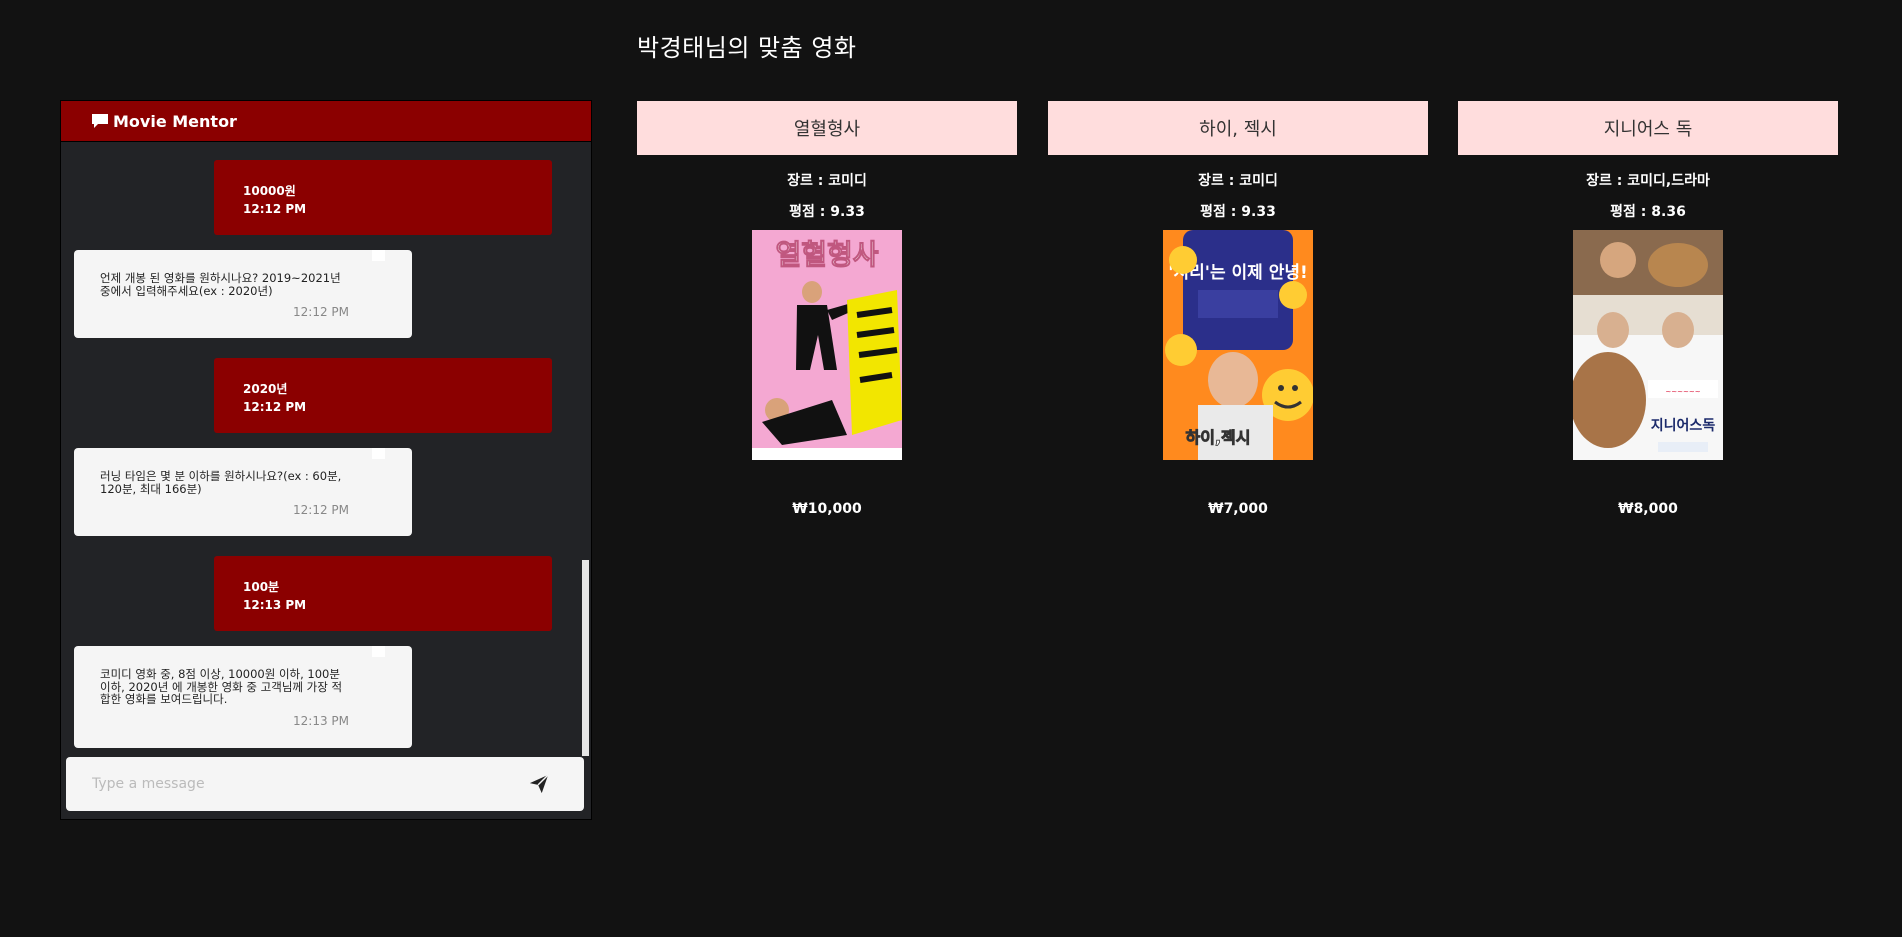  What do you see at coordinates (1683, 425) in the screenshot?
I see `poster-title-text: 지니어스독` at bounding box center [1683, 425].